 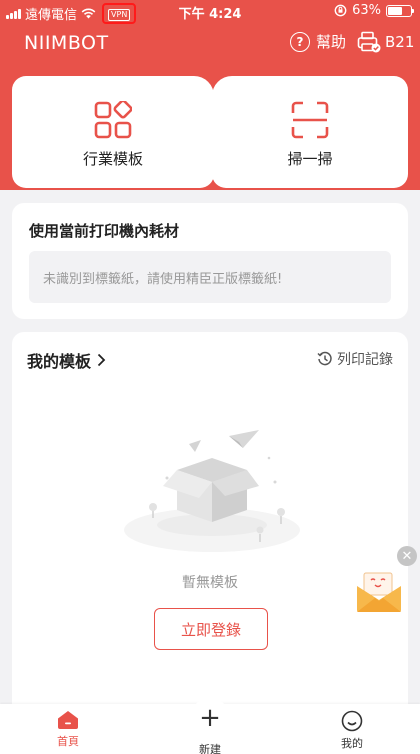 I want to click on smile-icon, so click(x=352, y=721).